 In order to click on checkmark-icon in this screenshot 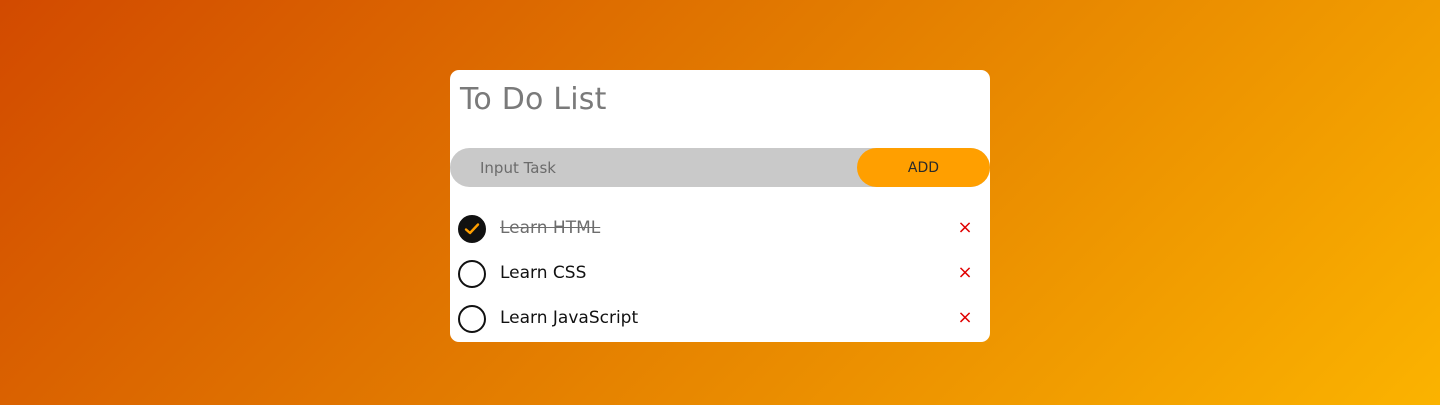, I will do `click(472, 229)`.